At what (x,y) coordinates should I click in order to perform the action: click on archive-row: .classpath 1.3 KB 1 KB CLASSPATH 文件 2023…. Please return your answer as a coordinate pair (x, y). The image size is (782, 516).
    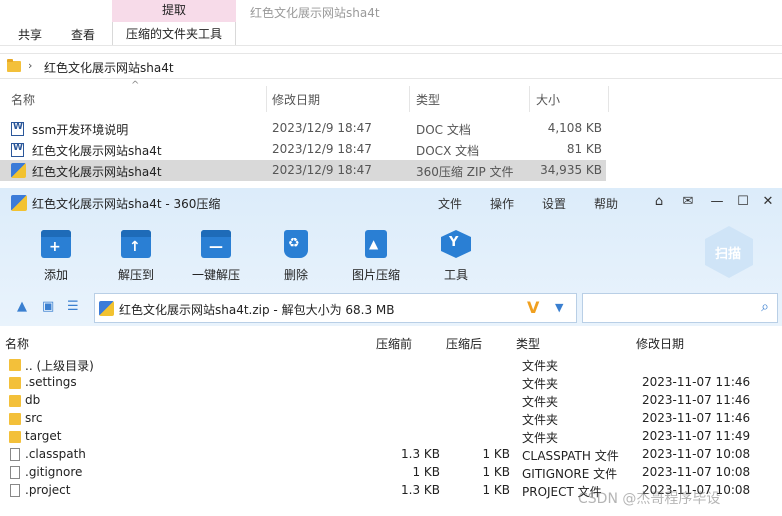
    Looking at the image, I should click on (391, 455).